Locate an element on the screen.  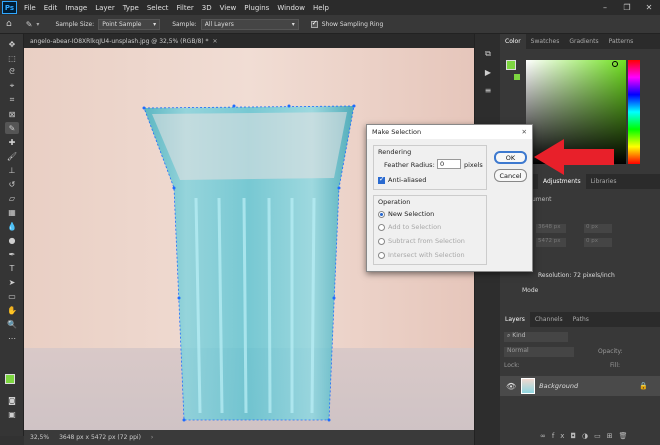
properties-panel-icon: ≡ is located at coordinates (488, 90).